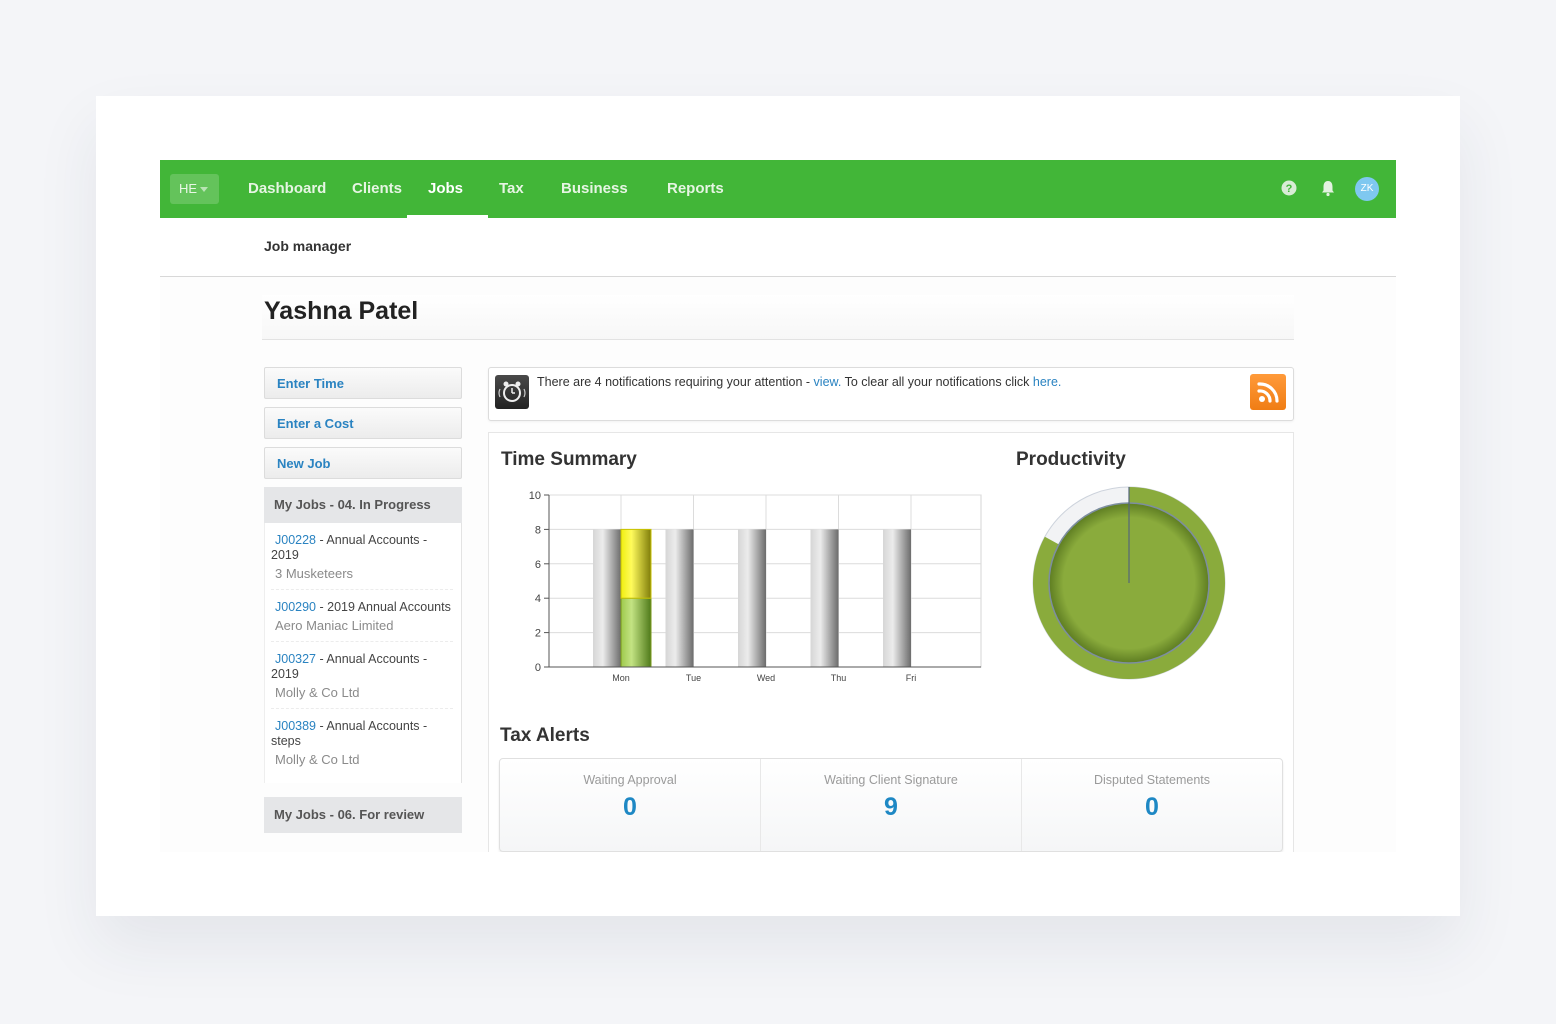  Describe the element at coordinates (363, 815) in the screenshot. I see `for-review-jobs-header: My Jobs - 06. For review` at that location.